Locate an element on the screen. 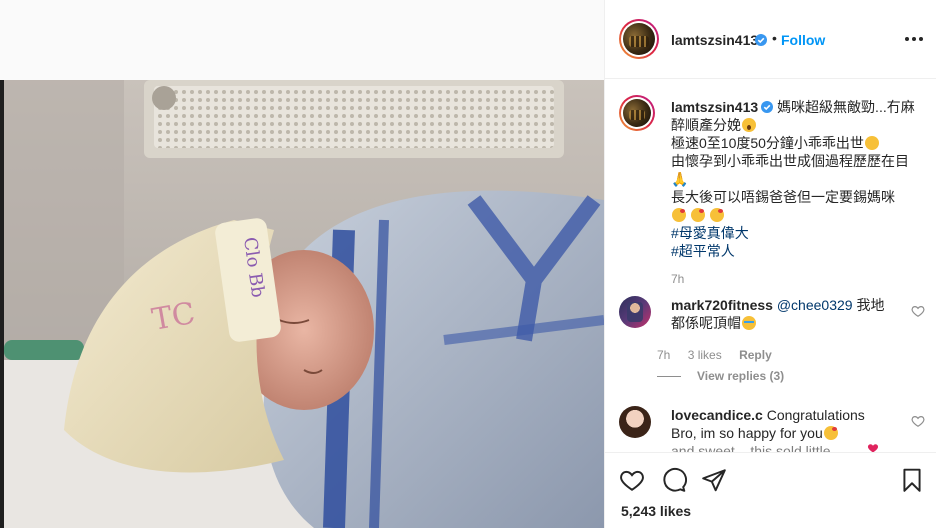 This screenshot has width=936, height=528. comment-body: mark720fitness @chee0329 我地 都係呢頂帽 is located at coordinates (786, 314).